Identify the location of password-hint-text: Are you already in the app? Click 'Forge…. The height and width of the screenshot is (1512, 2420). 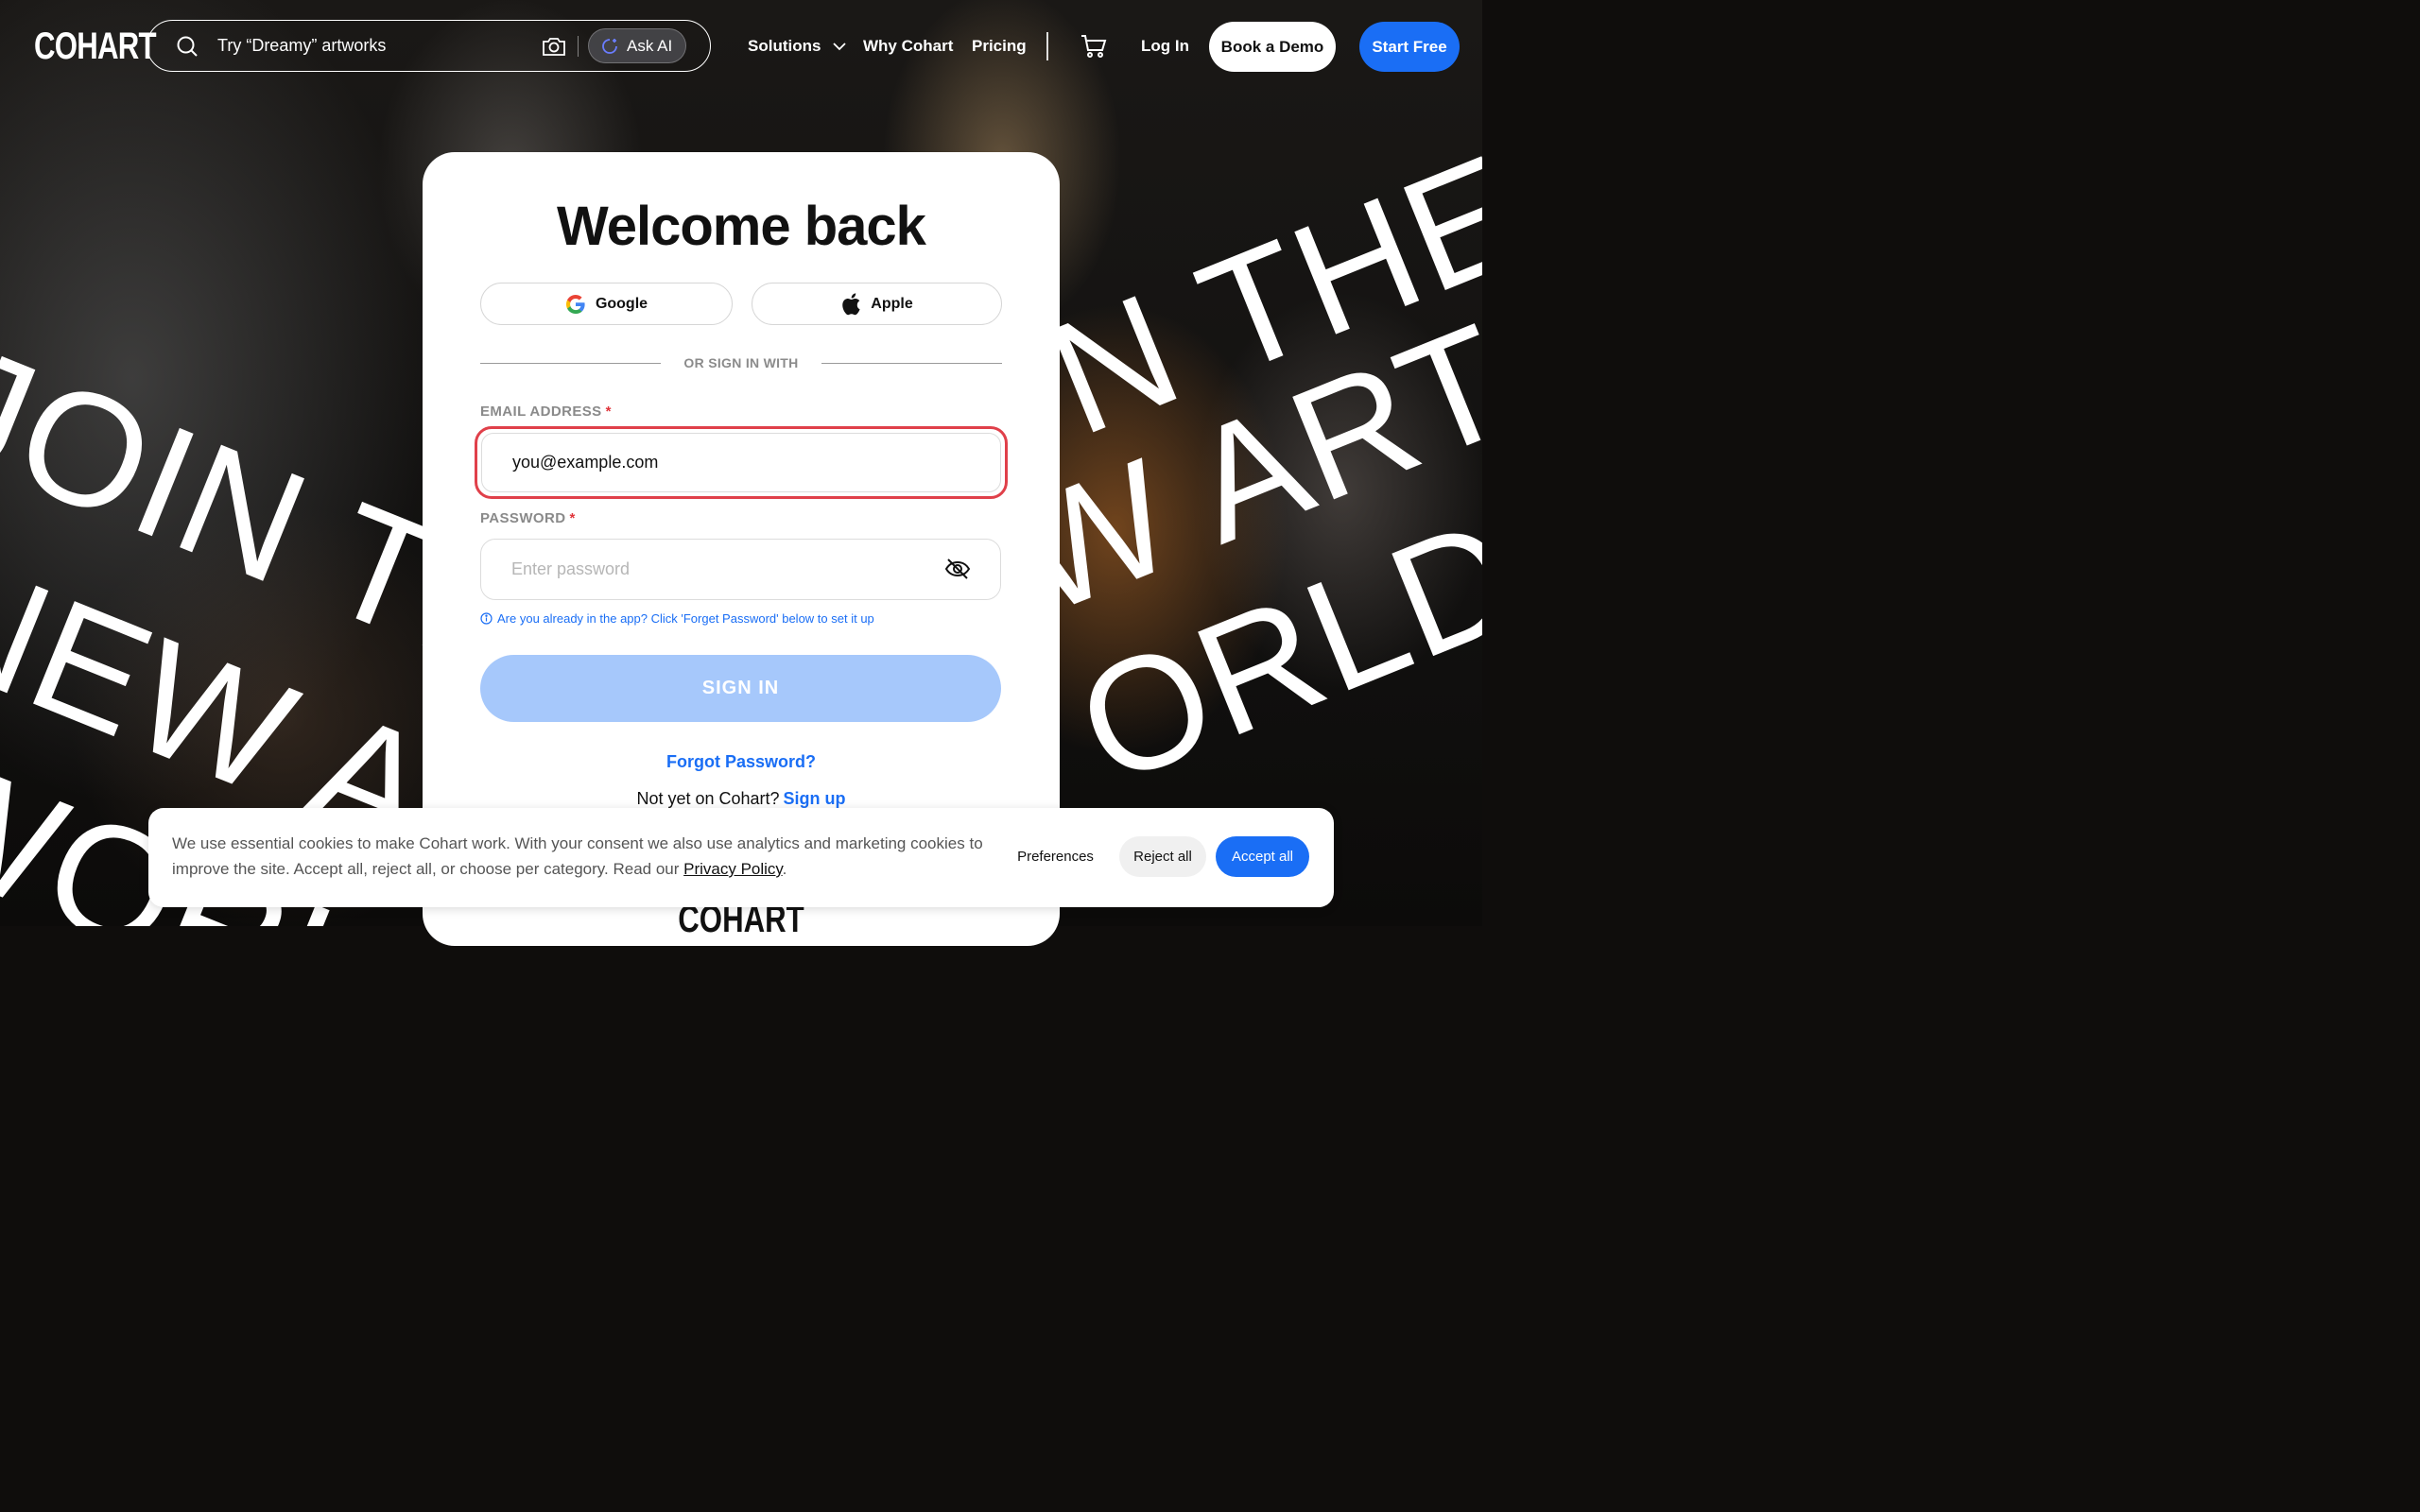
(685, 618).